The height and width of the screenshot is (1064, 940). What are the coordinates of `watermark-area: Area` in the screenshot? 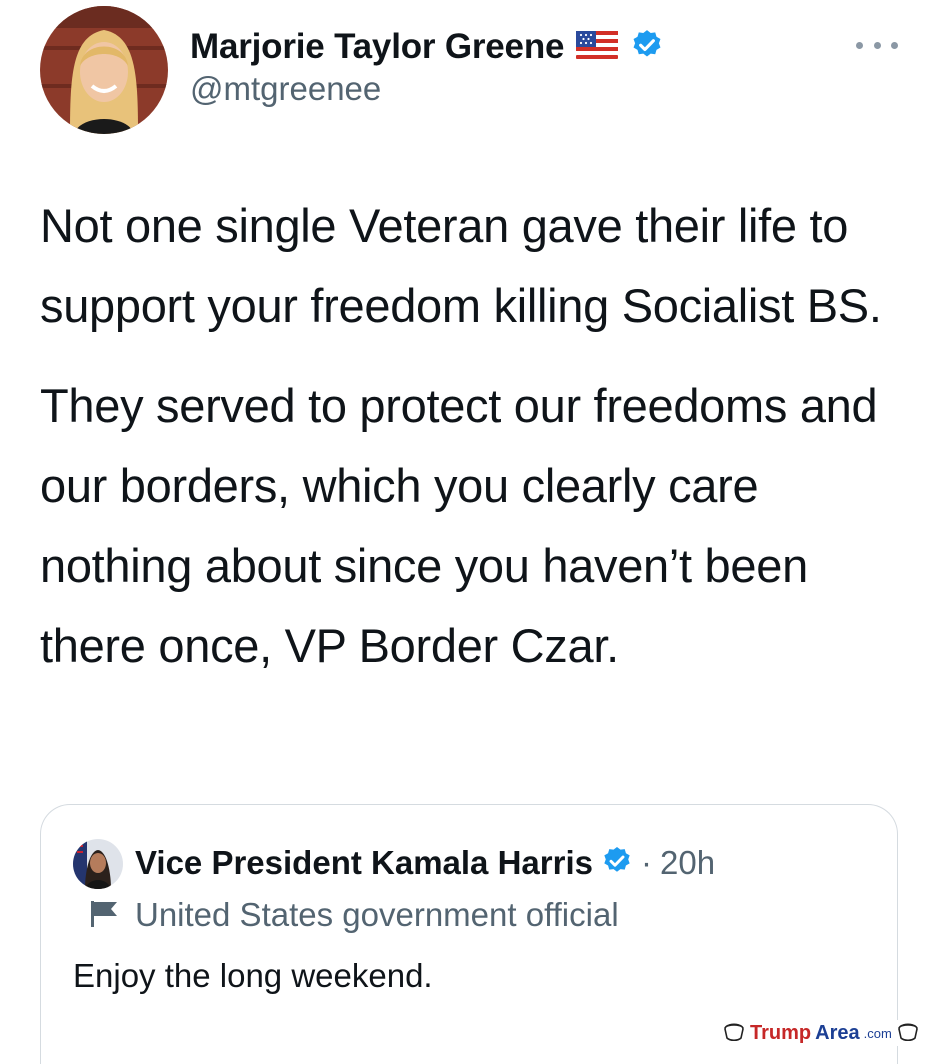 It's located at (837, 1032).